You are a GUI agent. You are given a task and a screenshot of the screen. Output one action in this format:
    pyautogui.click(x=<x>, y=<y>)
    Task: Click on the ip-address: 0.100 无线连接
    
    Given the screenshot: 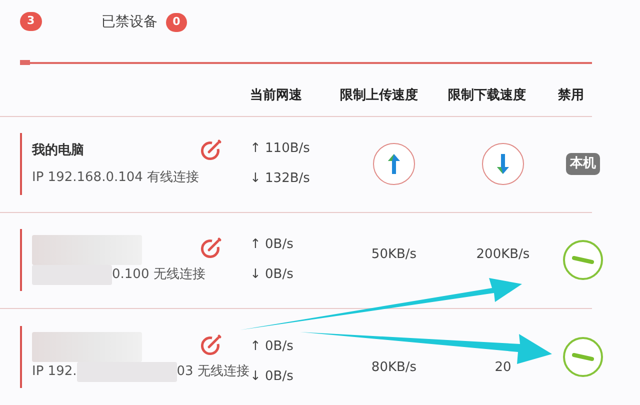 What is the action you would take?
    pyautogui.click(x=159, y=275)
    